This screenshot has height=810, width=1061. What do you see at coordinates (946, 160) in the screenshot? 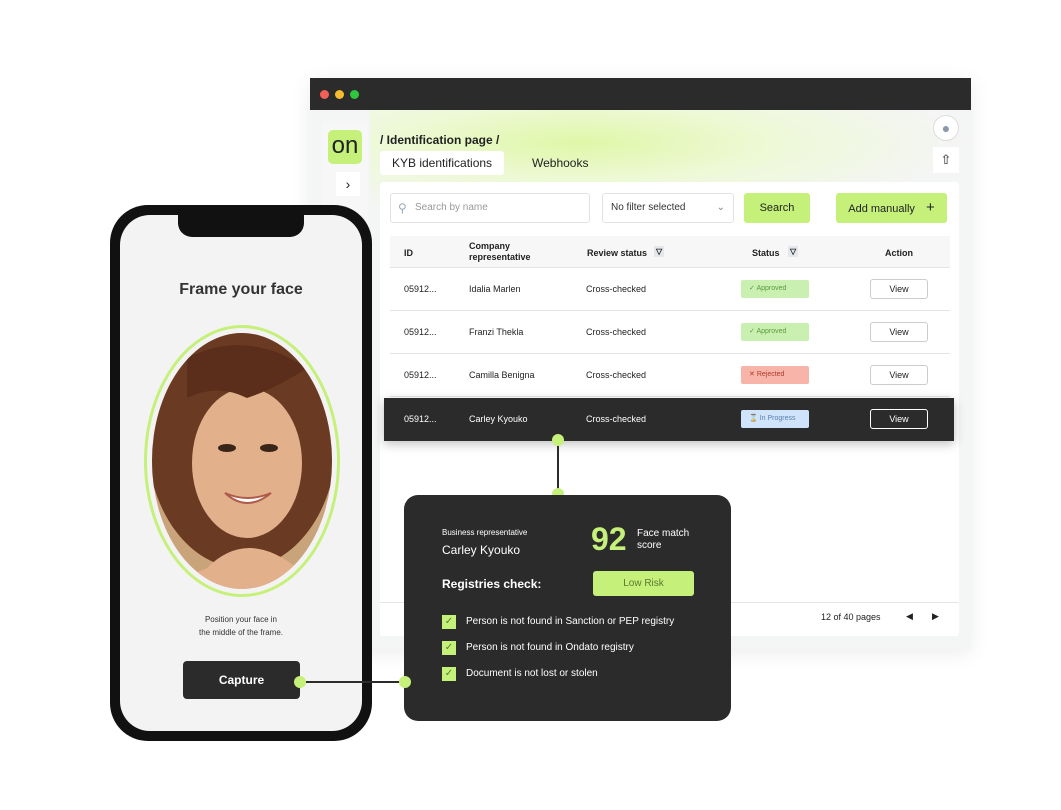
I see `export-upload-icon: ⇧` at bounding box center [946, 160].